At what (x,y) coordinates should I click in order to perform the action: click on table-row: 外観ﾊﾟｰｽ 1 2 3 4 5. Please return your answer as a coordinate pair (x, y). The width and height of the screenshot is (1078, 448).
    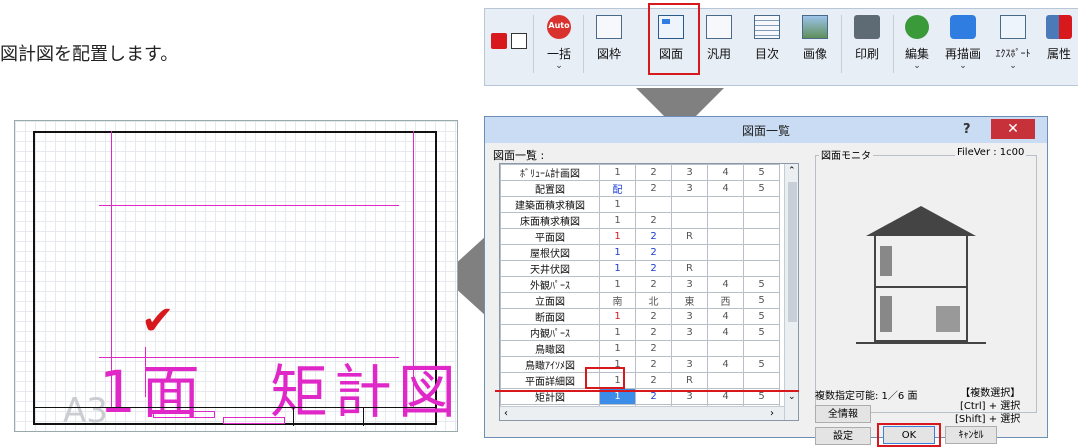
    Looking at the image, I should click on (640, 284).